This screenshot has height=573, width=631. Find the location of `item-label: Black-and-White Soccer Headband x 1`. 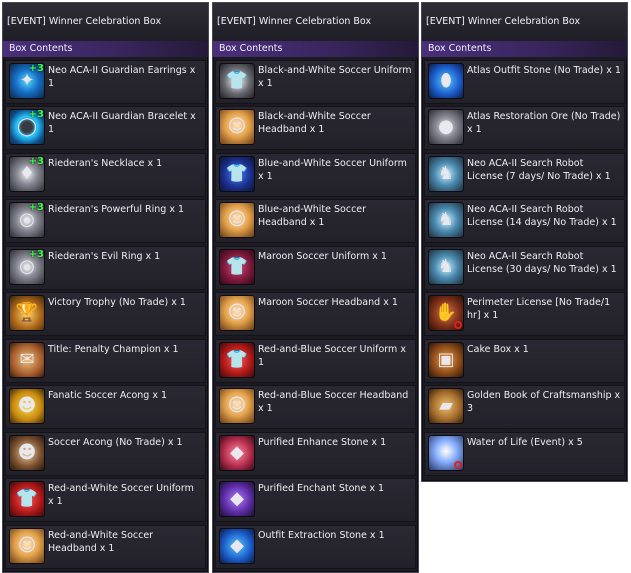

item-label: Black-and-White Soccer Headband x 1 is located at coordinates (314, 123).